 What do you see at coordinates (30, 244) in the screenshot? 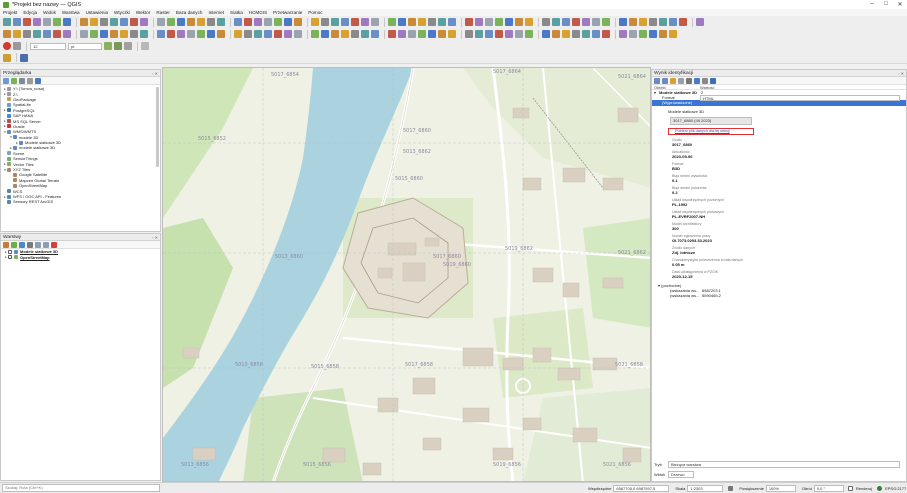
I see `filter-legend-icon` at bounding box center [30, 244].